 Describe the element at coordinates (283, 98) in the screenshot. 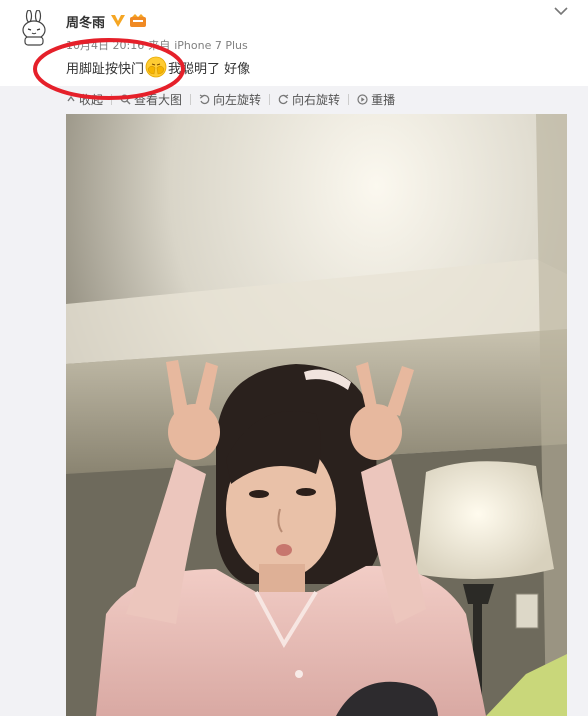

I see `rotate-right-icon` at that location.